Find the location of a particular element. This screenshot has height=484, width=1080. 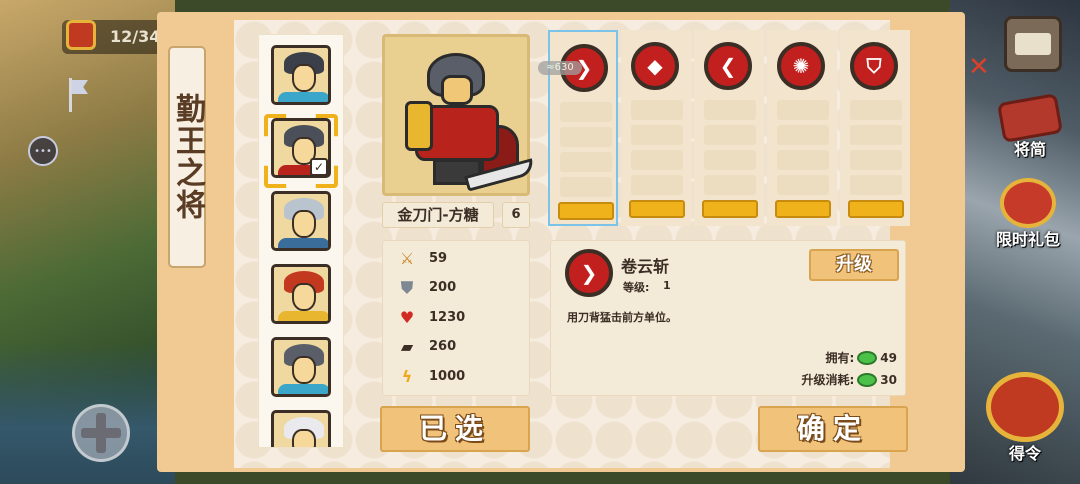

side-toggle-button: ••• is located at coordinates (43, 151).